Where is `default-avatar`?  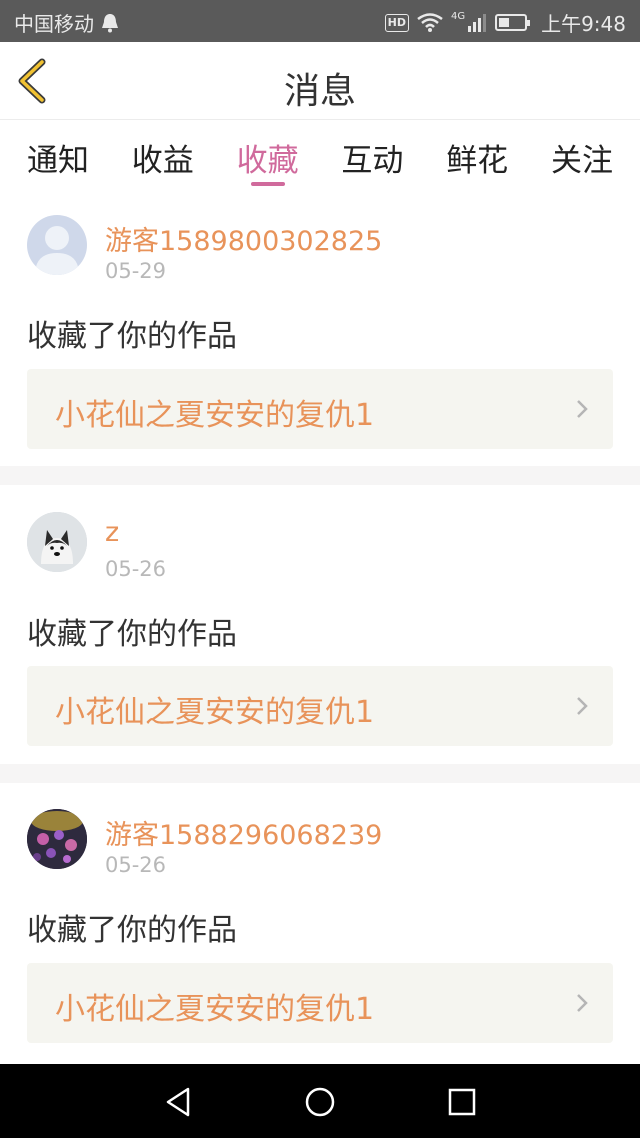
default-avatar is located at coordinates (57, 245).